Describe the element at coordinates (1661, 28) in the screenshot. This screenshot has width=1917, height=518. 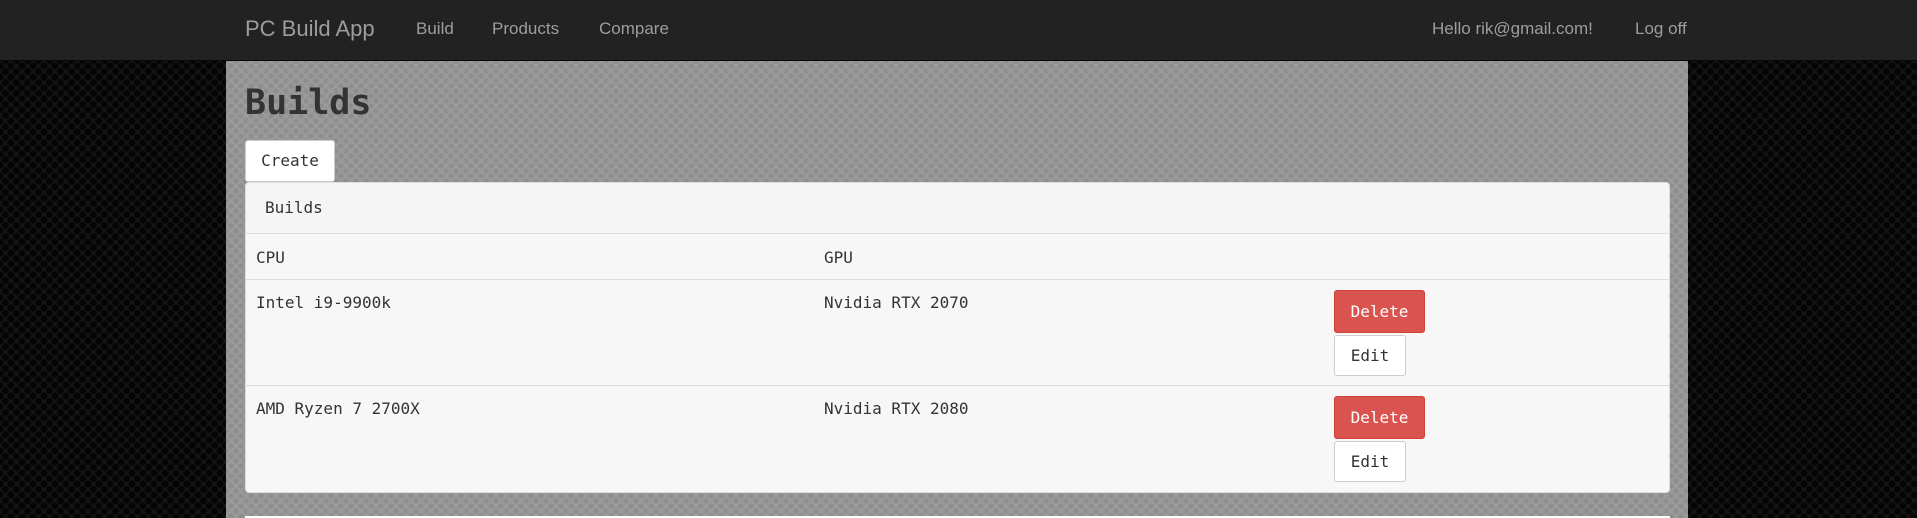
I see `logoff-link: Log off` at that location.